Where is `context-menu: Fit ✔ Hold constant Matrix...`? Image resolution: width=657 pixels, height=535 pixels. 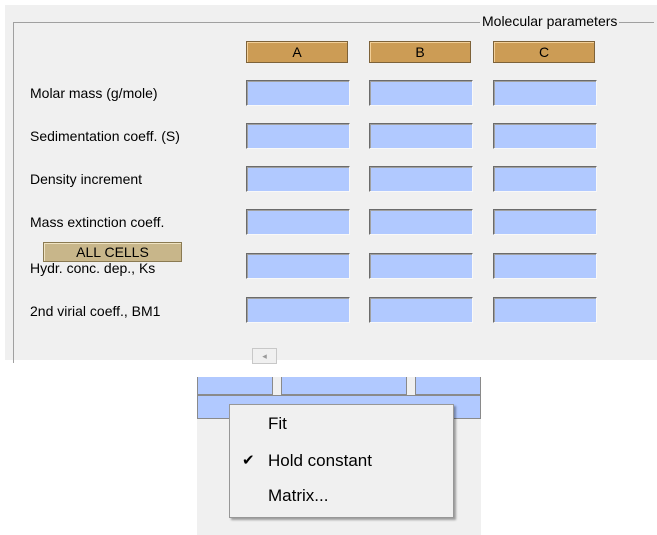 context-menu: Fit ✔ Hold constant Matrix... is located at coordinates (341, 461).